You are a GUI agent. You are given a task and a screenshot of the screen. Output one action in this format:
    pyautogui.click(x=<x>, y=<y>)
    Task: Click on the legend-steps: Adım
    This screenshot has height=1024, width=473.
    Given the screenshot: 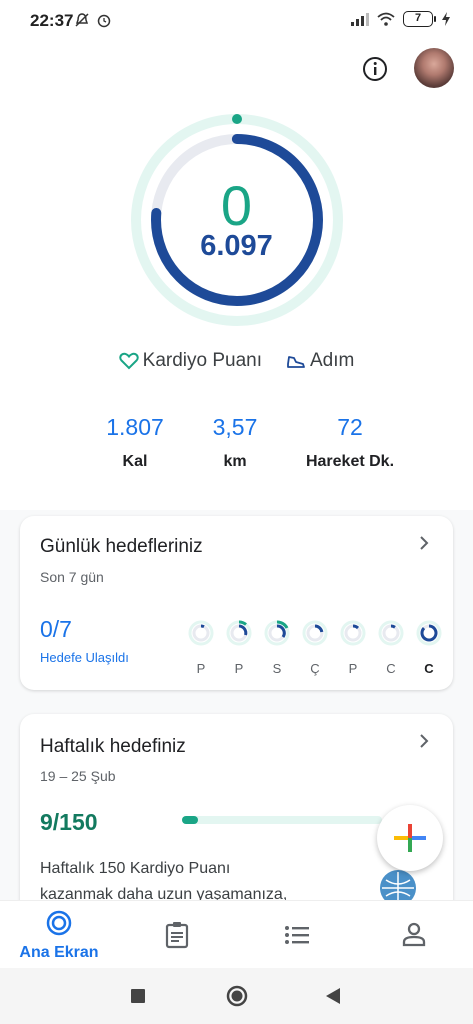 What is the action you would take?
    pyautogui.click(x=320, y=361)
    